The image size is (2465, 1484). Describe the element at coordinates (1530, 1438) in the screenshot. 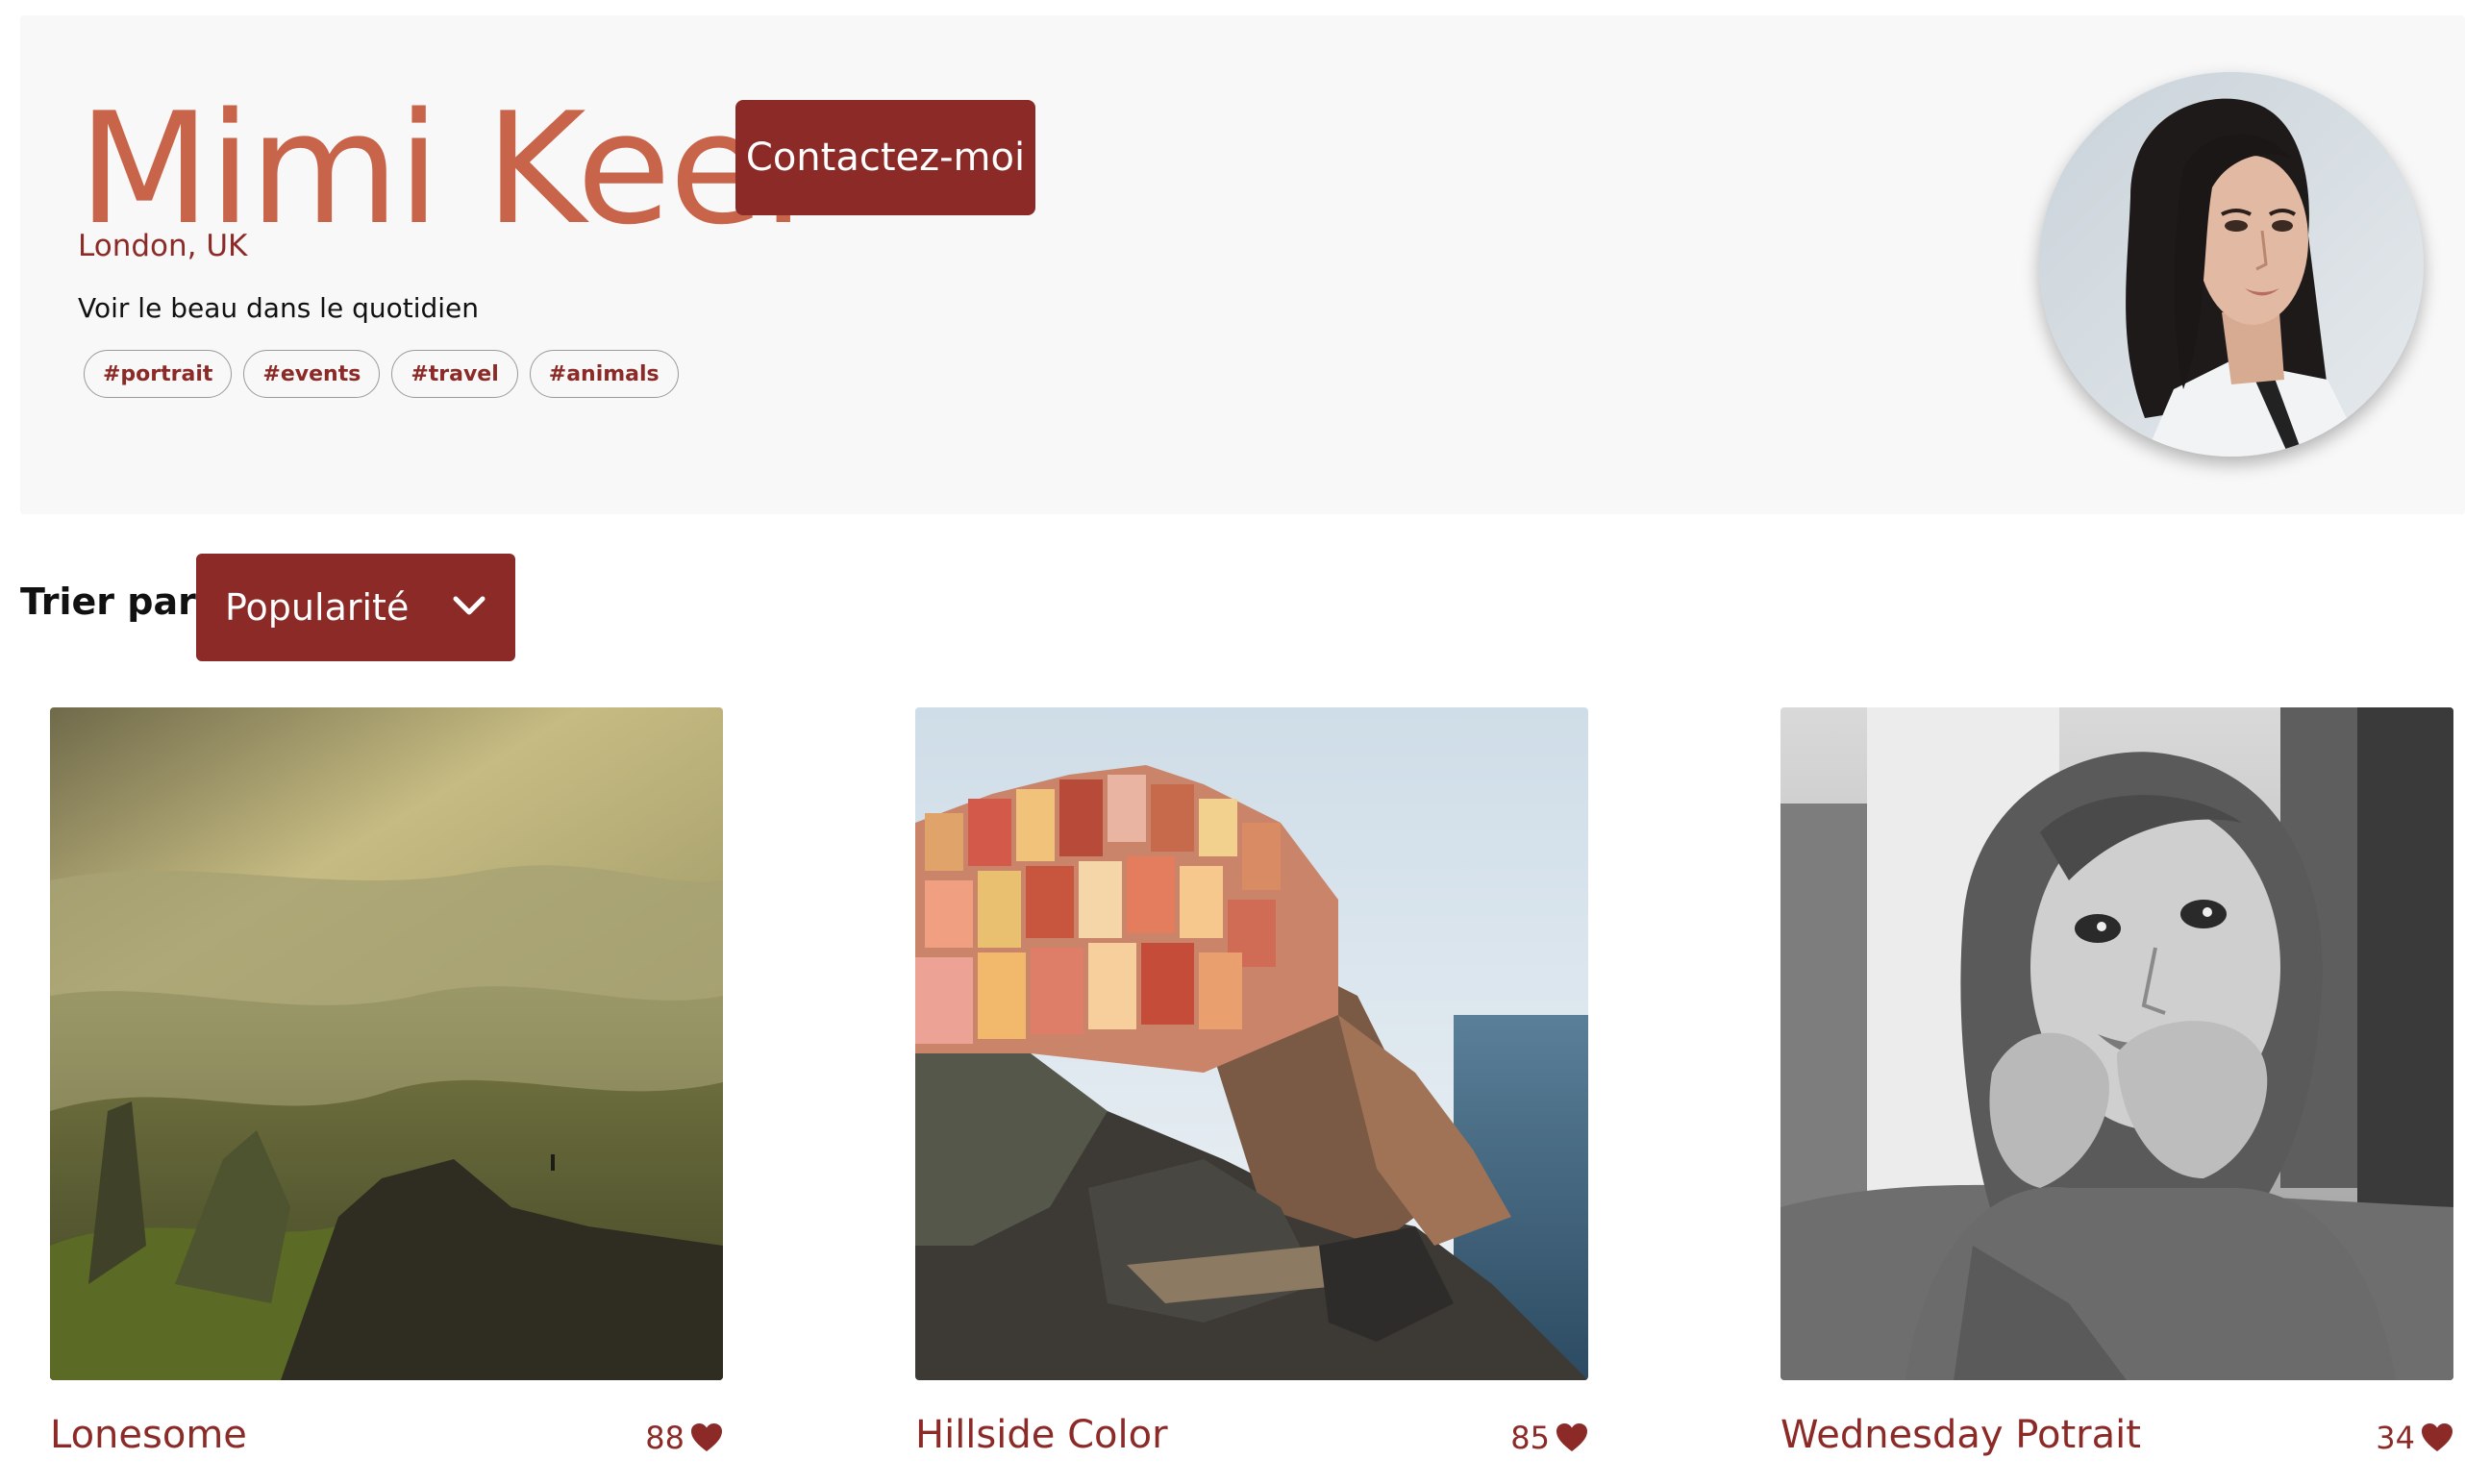

I see `like-count: 85` at that location.